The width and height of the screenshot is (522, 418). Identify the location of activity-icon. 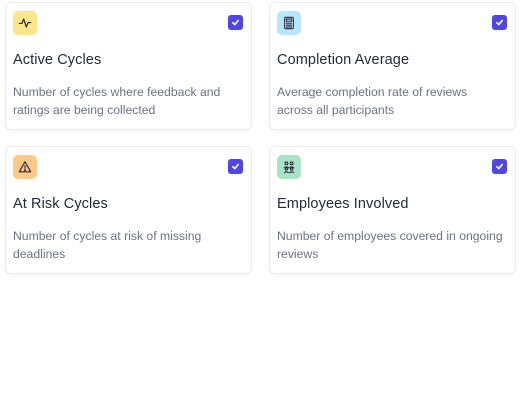
(25, 23).